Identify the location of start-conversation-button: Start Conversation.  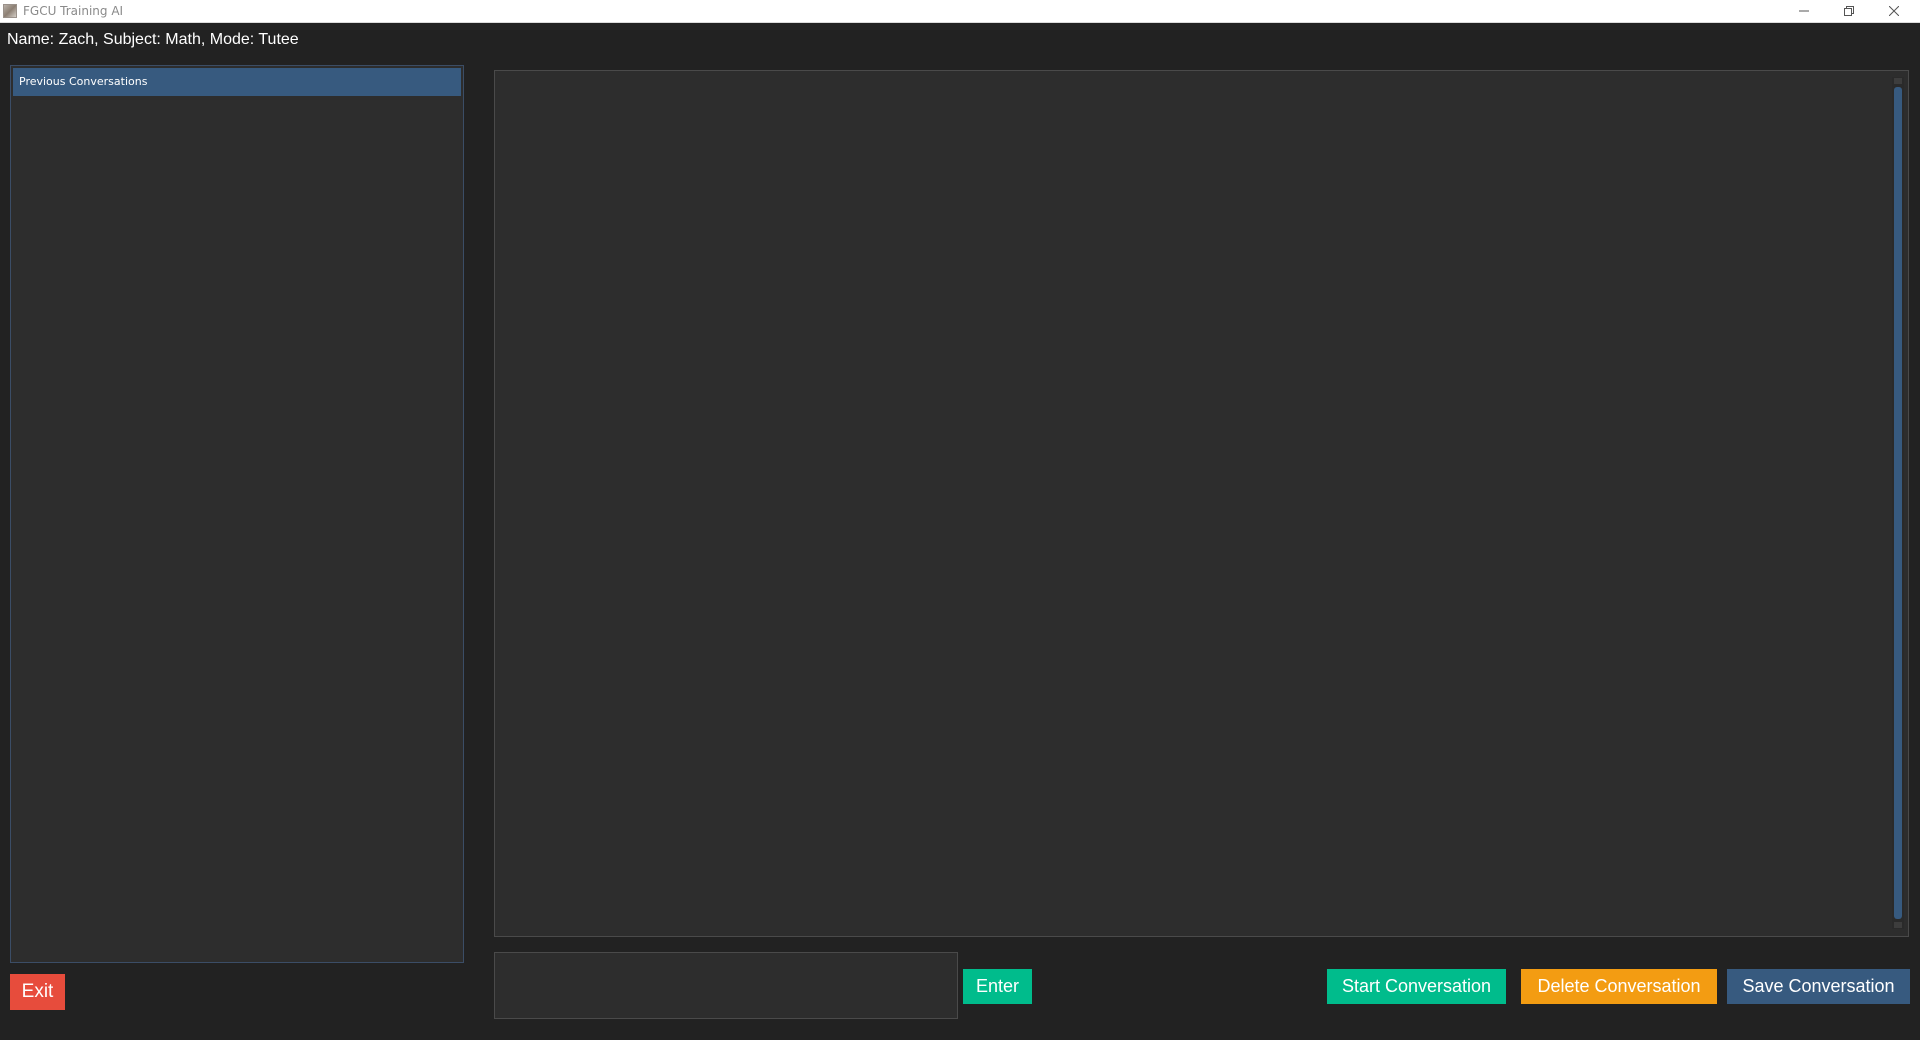
(1416, 986).